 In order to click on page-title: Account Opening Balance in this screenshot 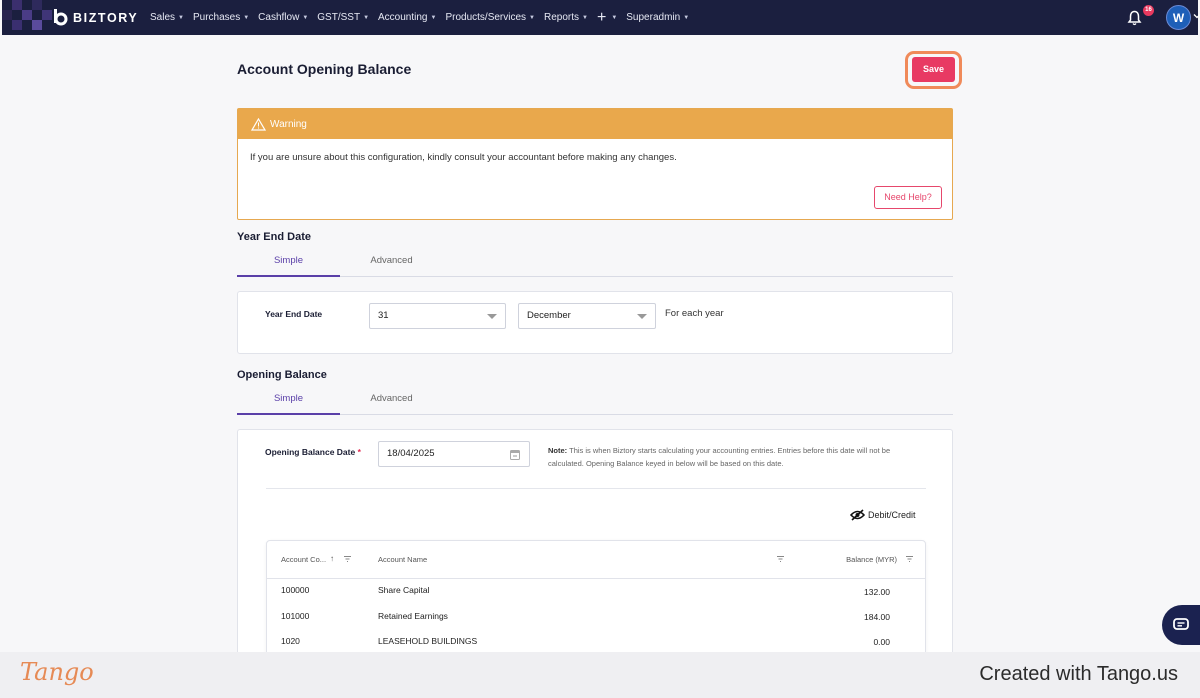, I will do `click(324, 69)`.